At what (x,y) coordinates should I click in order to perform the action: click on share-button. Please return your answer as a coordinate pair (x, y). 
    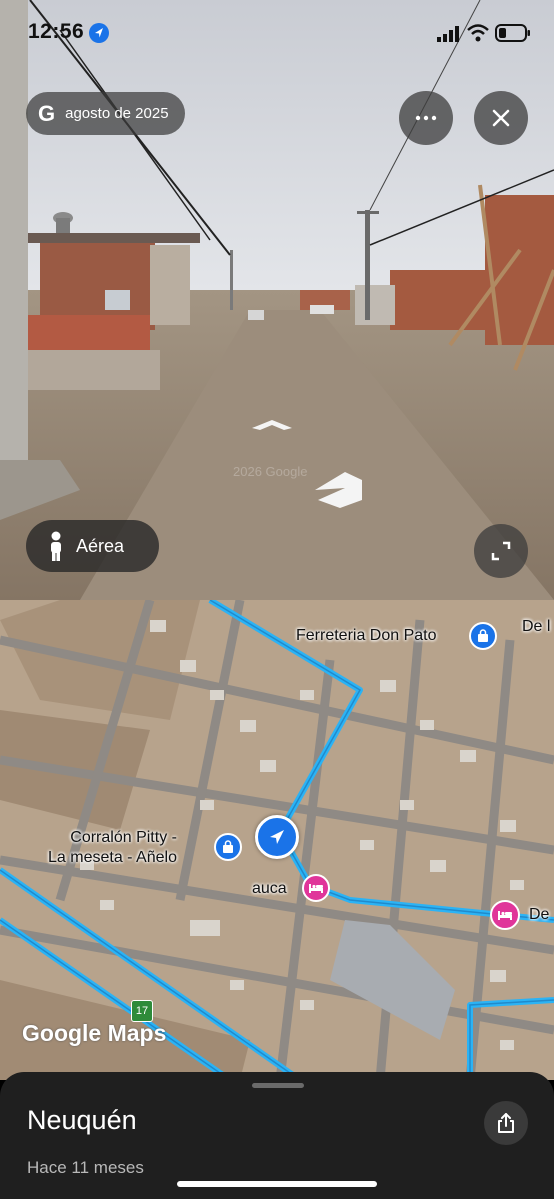
    Looking at the image, I should click on (506, 1123).